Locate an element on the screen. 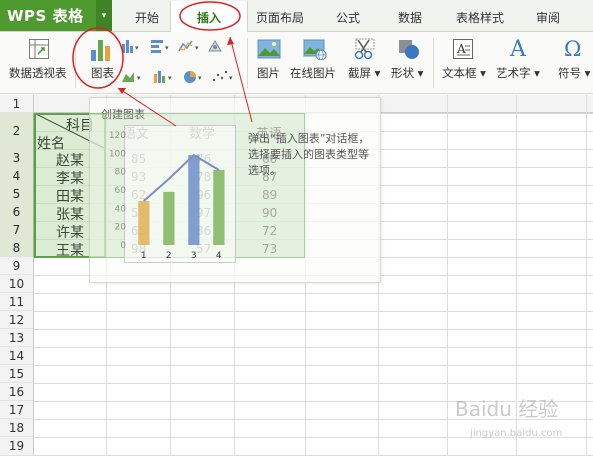 The height and width of the screenshot is (456, 593). chart-button-highlight-circle is located at coordinates (98, 58).